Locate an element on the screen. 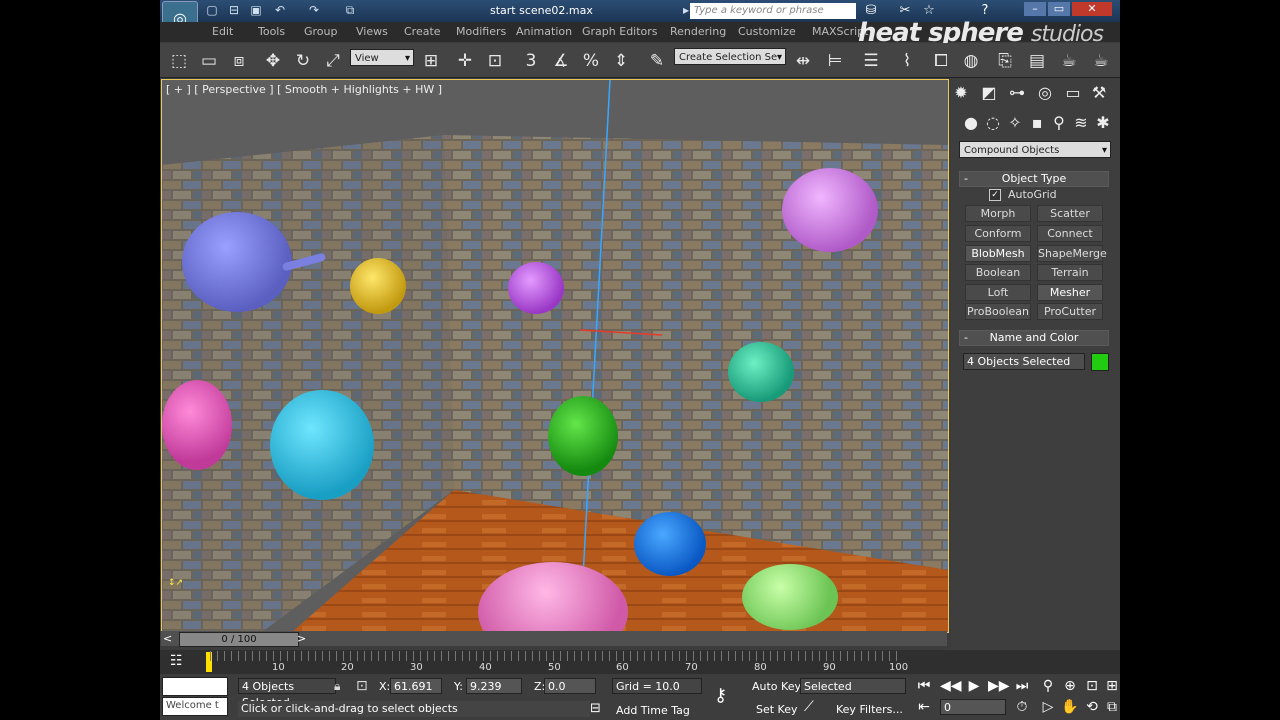  help-icon: ? is located at coordinates (985, 11).